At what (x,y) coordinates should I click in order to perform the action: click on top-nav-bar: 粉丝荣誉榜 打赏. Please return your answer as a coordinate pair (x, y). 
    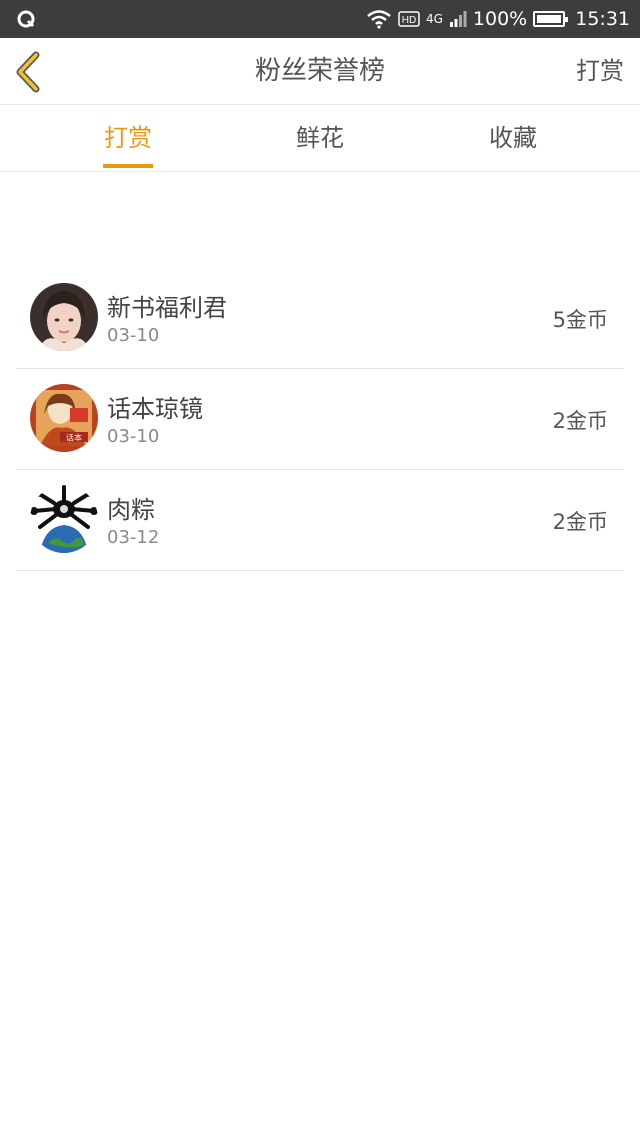
    Looking at the image, I should click on (320, 71).